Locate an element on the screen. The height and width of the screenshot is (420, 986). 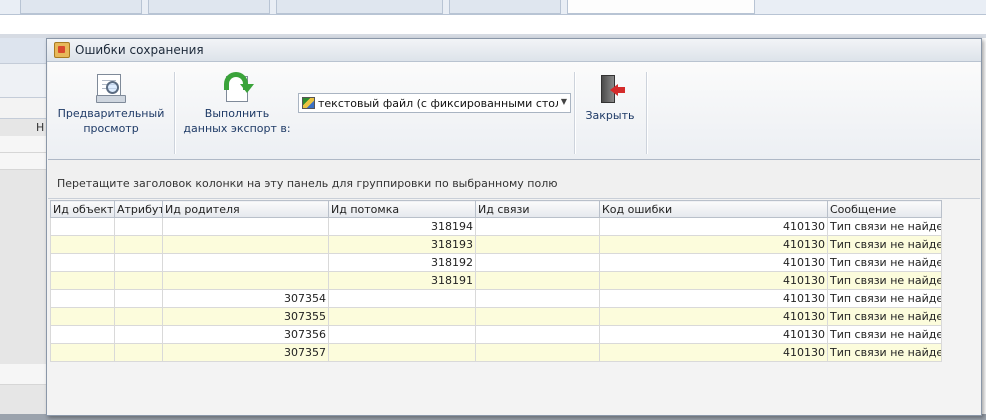
column-header-error-code: Код ошибки is located at coordinates (713, 209).